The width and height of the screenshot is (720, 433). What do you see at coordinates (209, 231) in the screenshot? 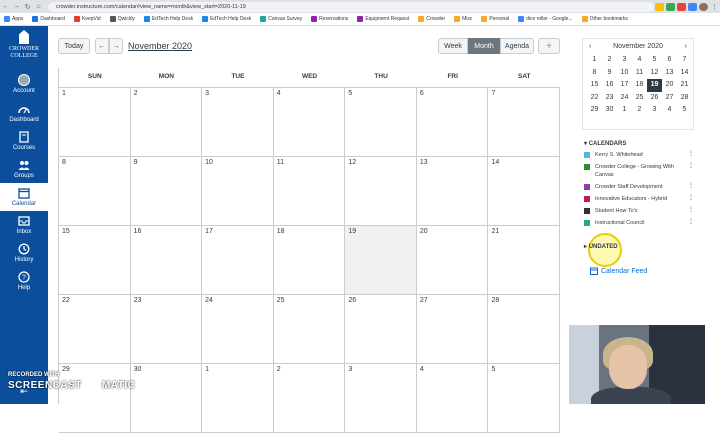
I see `day-number: 17` at bounding box center [209, 231].